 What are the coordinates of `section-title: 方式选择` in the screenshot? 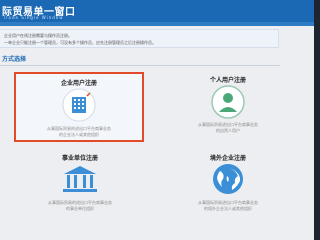 It's located at (14, 59).